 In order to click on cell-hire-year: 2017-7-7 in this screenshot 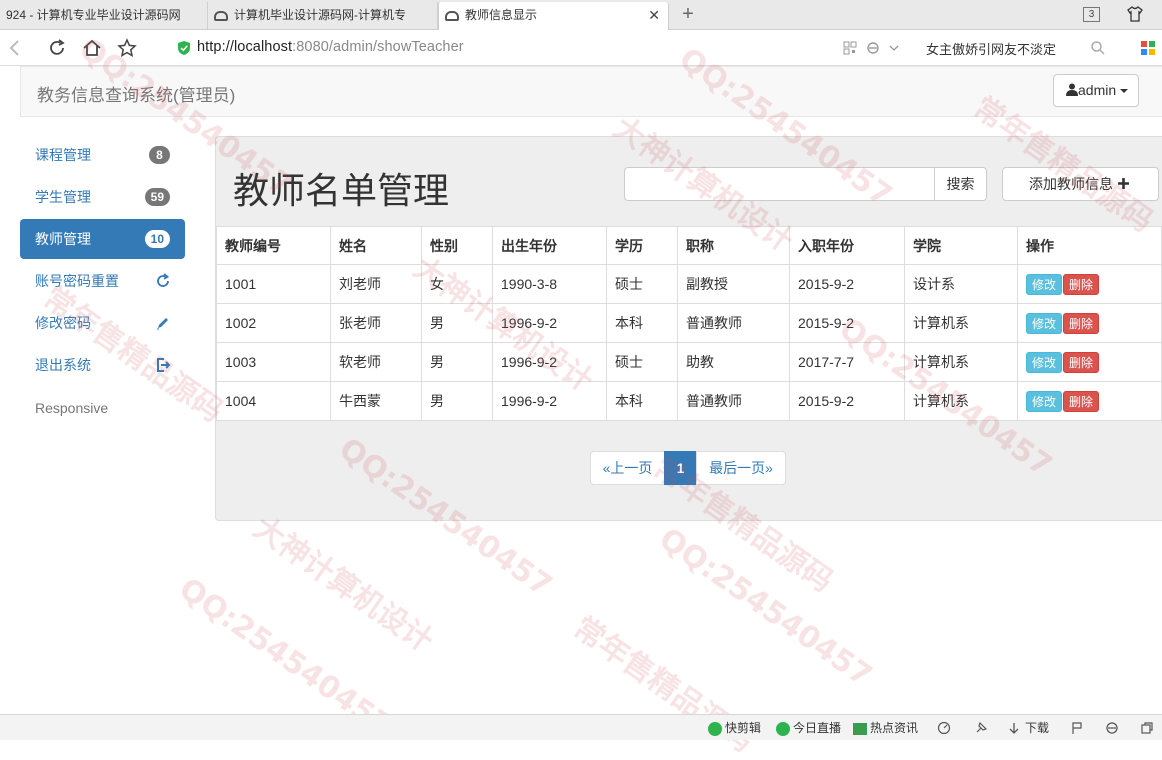, I will do `click(847, 362)`.